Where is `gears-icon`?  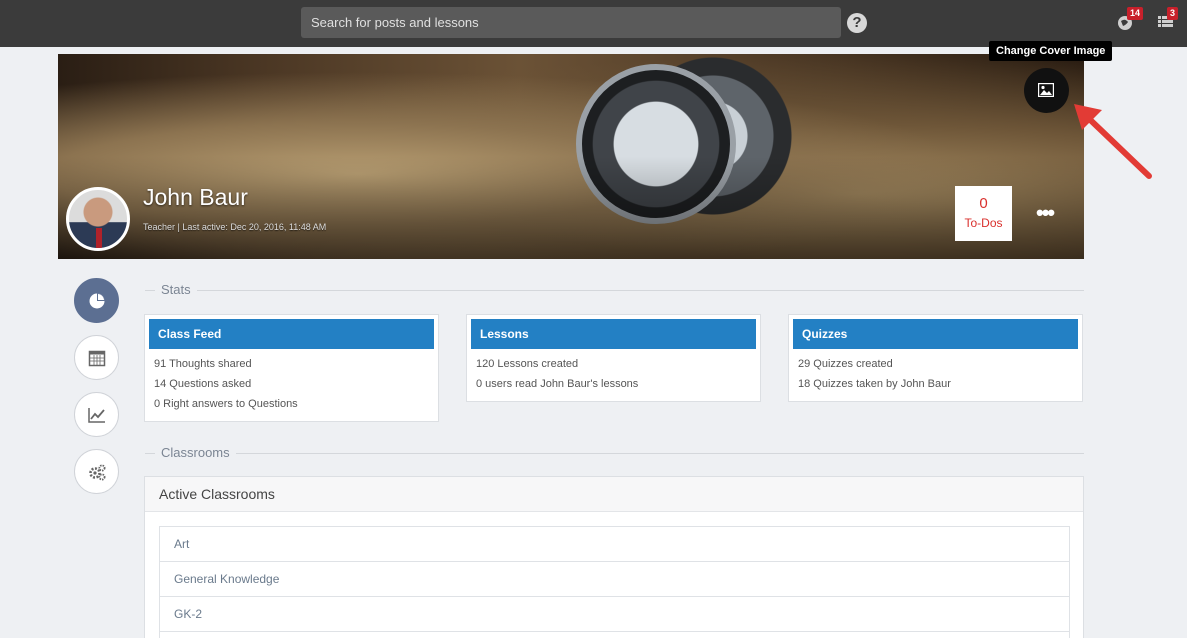 gears-icon is located at coordinates (97, 472).